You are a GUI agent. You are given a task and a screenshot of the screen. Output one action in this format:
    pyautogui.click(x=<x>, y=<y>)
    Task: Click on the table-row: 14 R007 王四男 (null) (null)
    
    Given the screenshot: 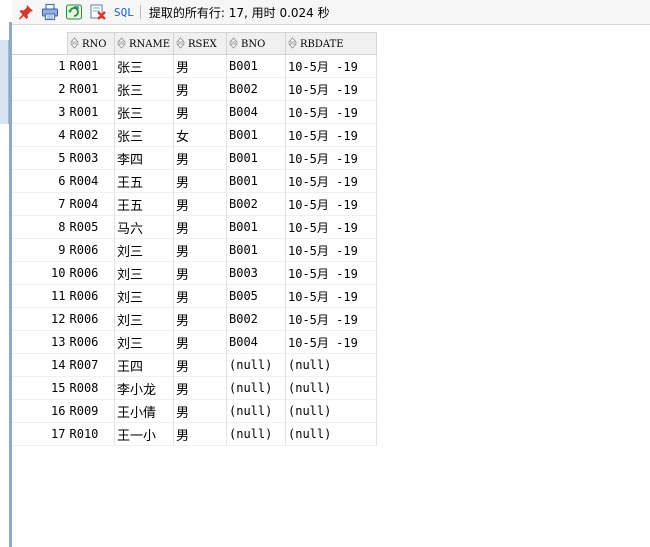 What is the action you would take?
    pyautogui.click(x=194, y=365)
    